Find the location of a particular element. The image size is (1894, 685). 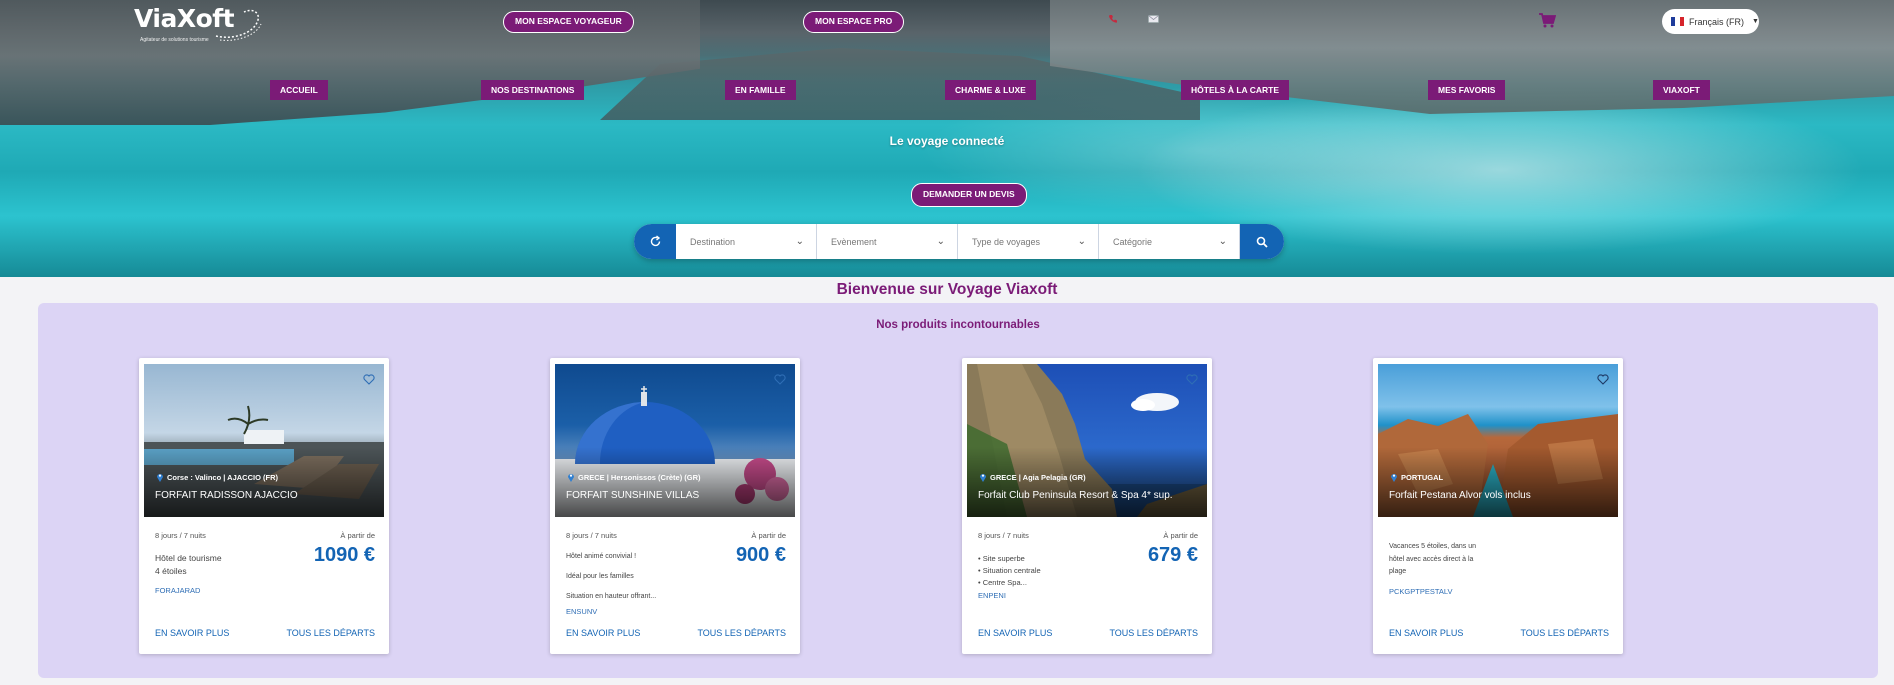

event-select: Evènement ⌄ is located at coordinates (887, 241).